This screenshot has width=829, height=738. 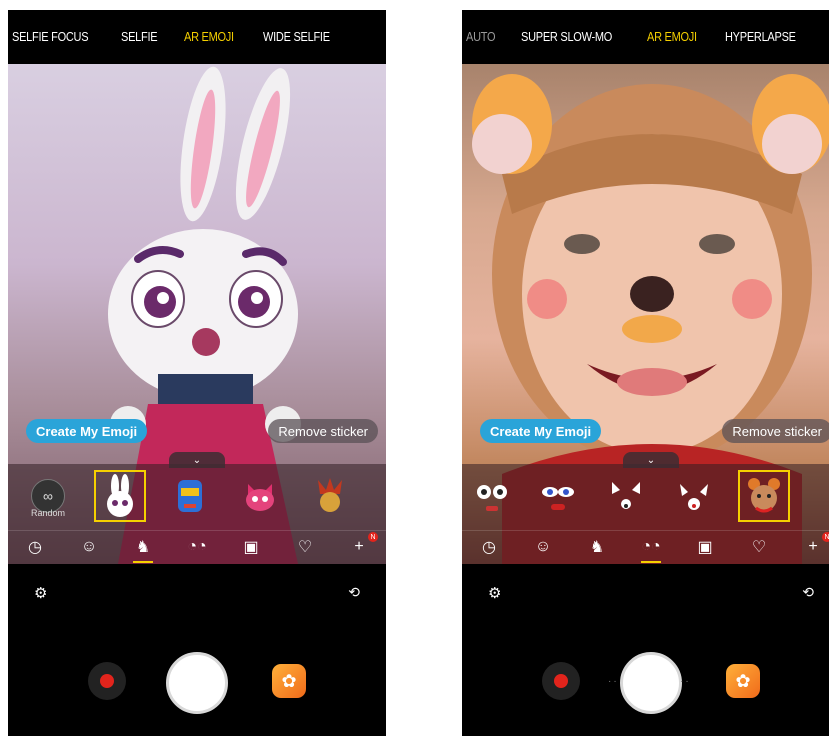 I want to click on round-eyes-face-icon, so click(x=492, y=498).